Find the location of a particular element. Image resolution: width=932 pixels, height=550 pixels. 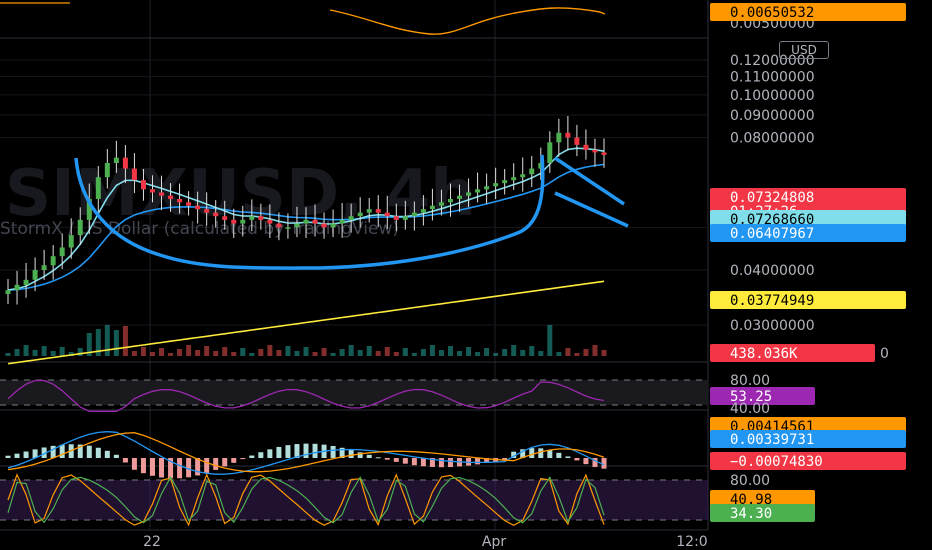

macd-pane is located at coordinates (306, 455).